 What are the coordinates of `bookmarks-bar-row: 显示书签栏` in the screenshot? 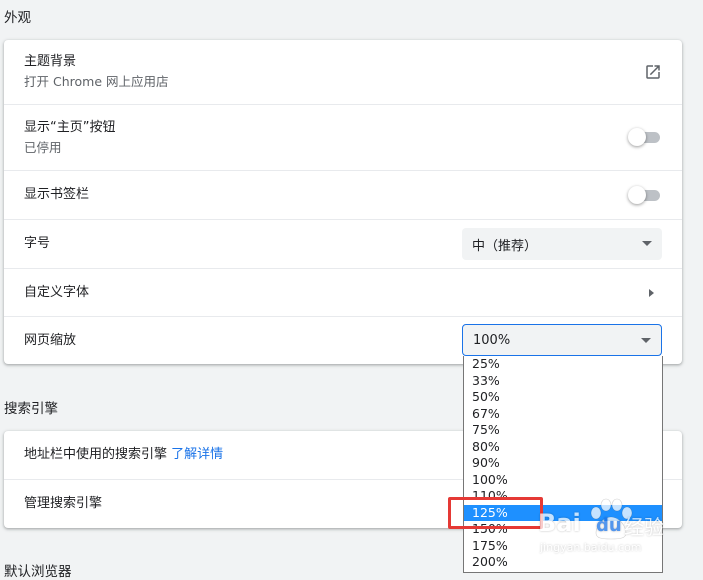 It's located at (343, 194).